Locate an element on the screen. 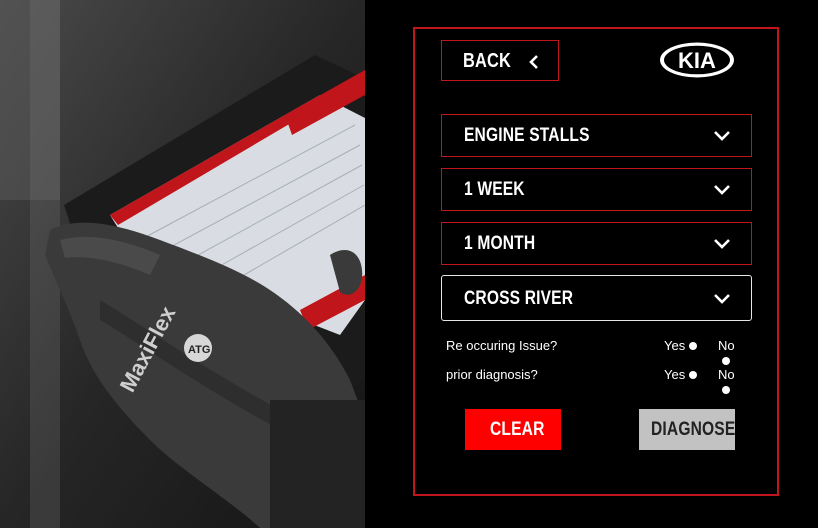 Image resolution: width=818 pixels, height=528 pixels. prior-yes-radio: Yes is located at coordinates (681, 374).